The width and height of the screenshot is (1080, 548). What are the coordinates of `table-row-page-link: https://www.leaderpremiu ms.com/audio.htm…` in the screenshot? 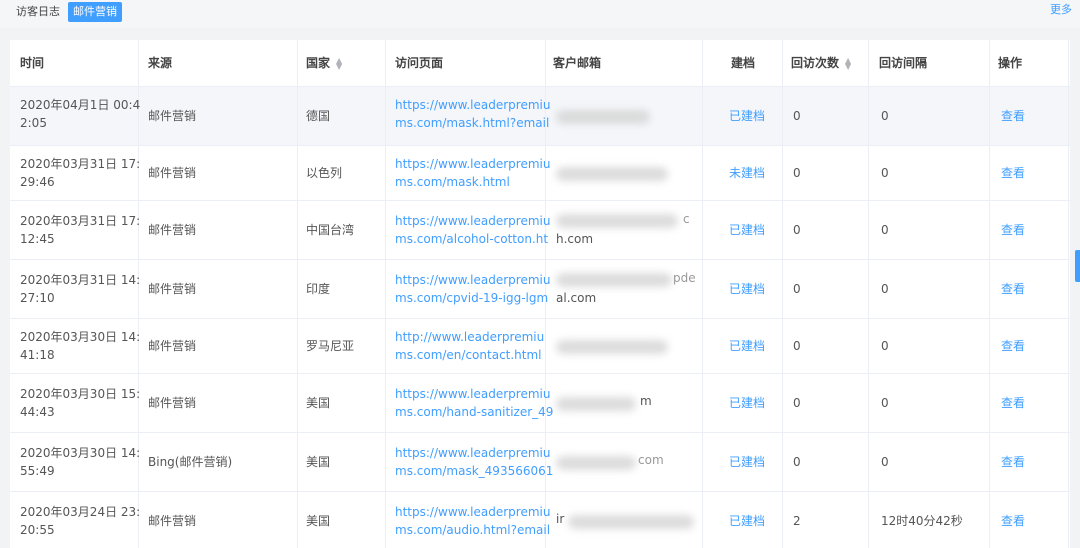 It's located at (472, 521).